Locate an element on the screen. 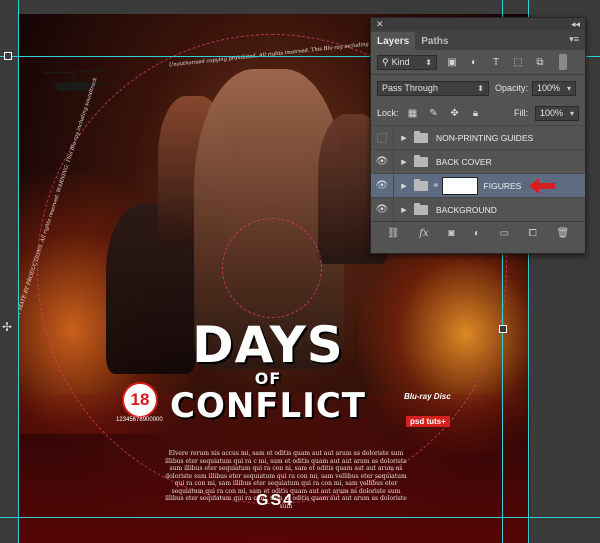 The image size is (600, 543). new-layer-icon: ⧠ is located at coordinates (533, 233).